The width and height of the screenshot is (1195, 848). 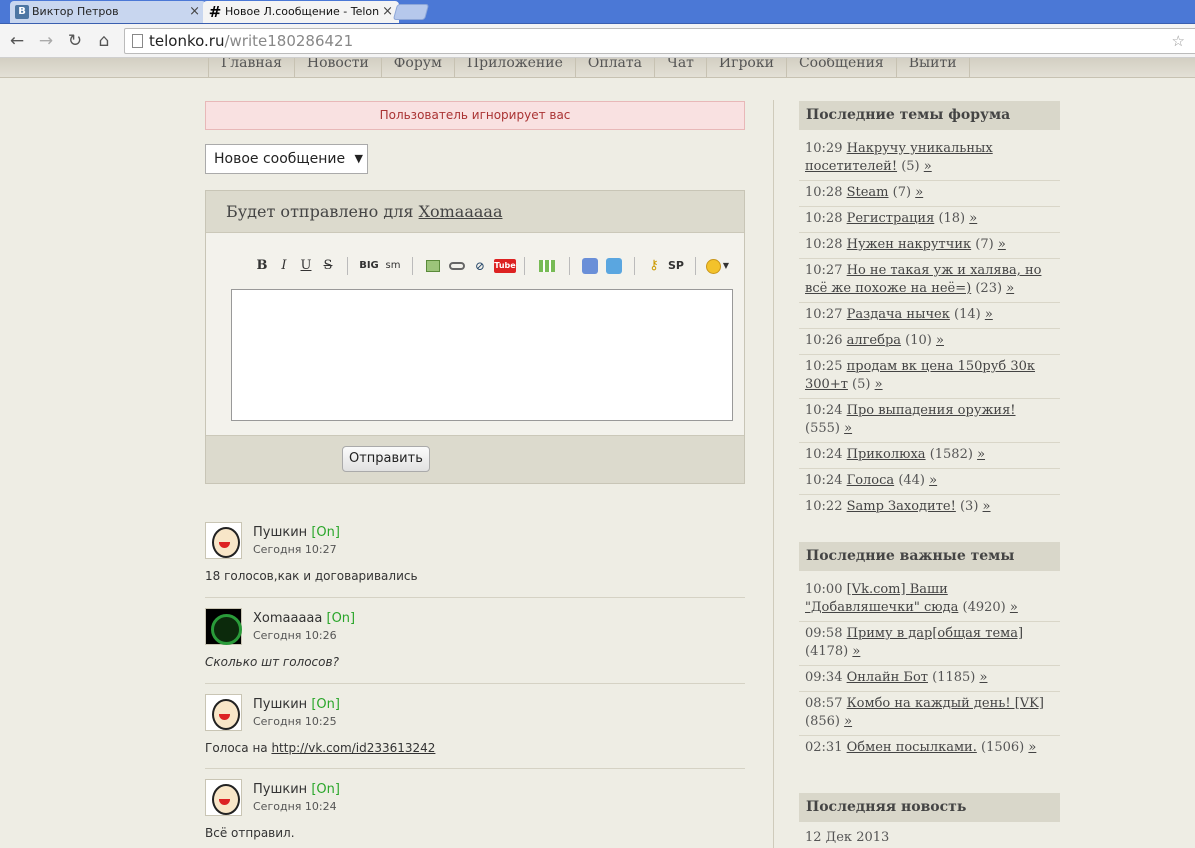 What do you see at coordinates (46, 41) in the screenshot?
I see `forward-arrow-icon: →` at bounding box center [46, 41].